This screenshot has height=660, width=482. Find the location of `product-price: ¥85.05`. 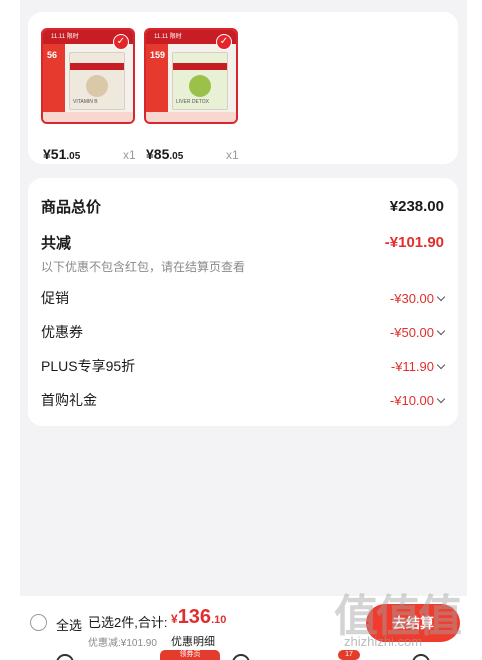

product-price: ¥85.05 is located at coordinates (165, 154).